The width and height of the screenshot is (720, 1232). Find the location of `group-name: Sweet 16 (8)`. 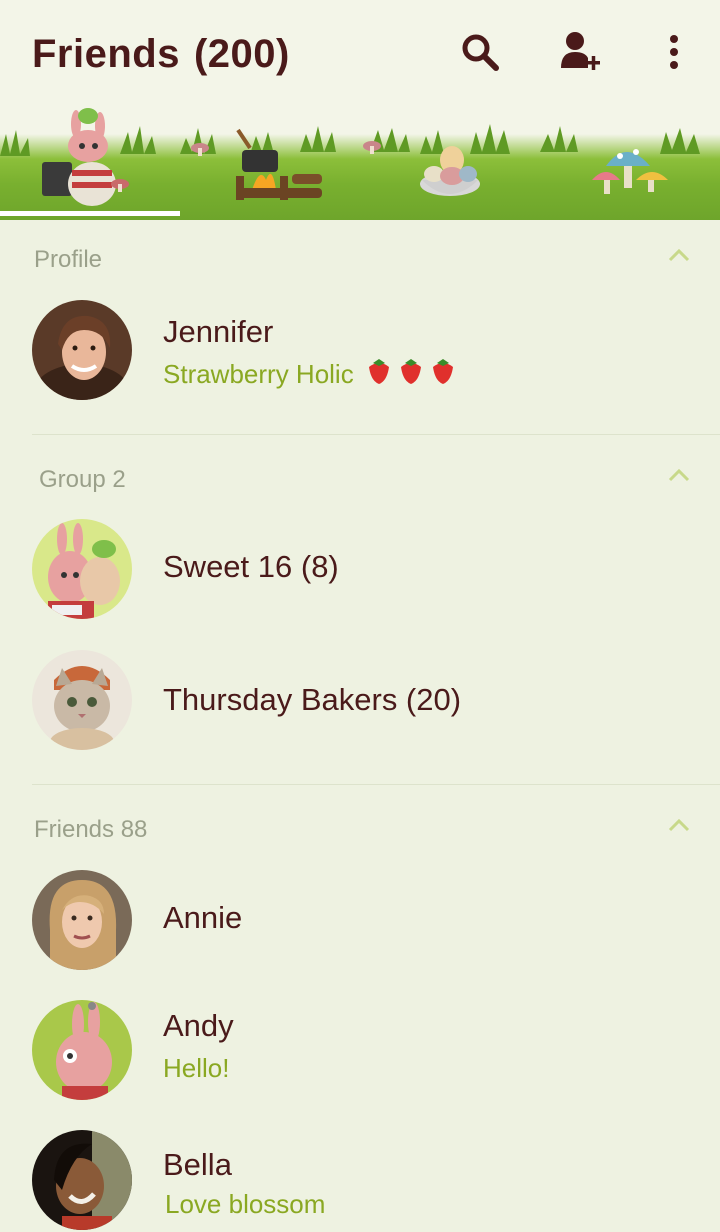

group-name: Sweet 16 (8) is located at coordinates (251, 566).